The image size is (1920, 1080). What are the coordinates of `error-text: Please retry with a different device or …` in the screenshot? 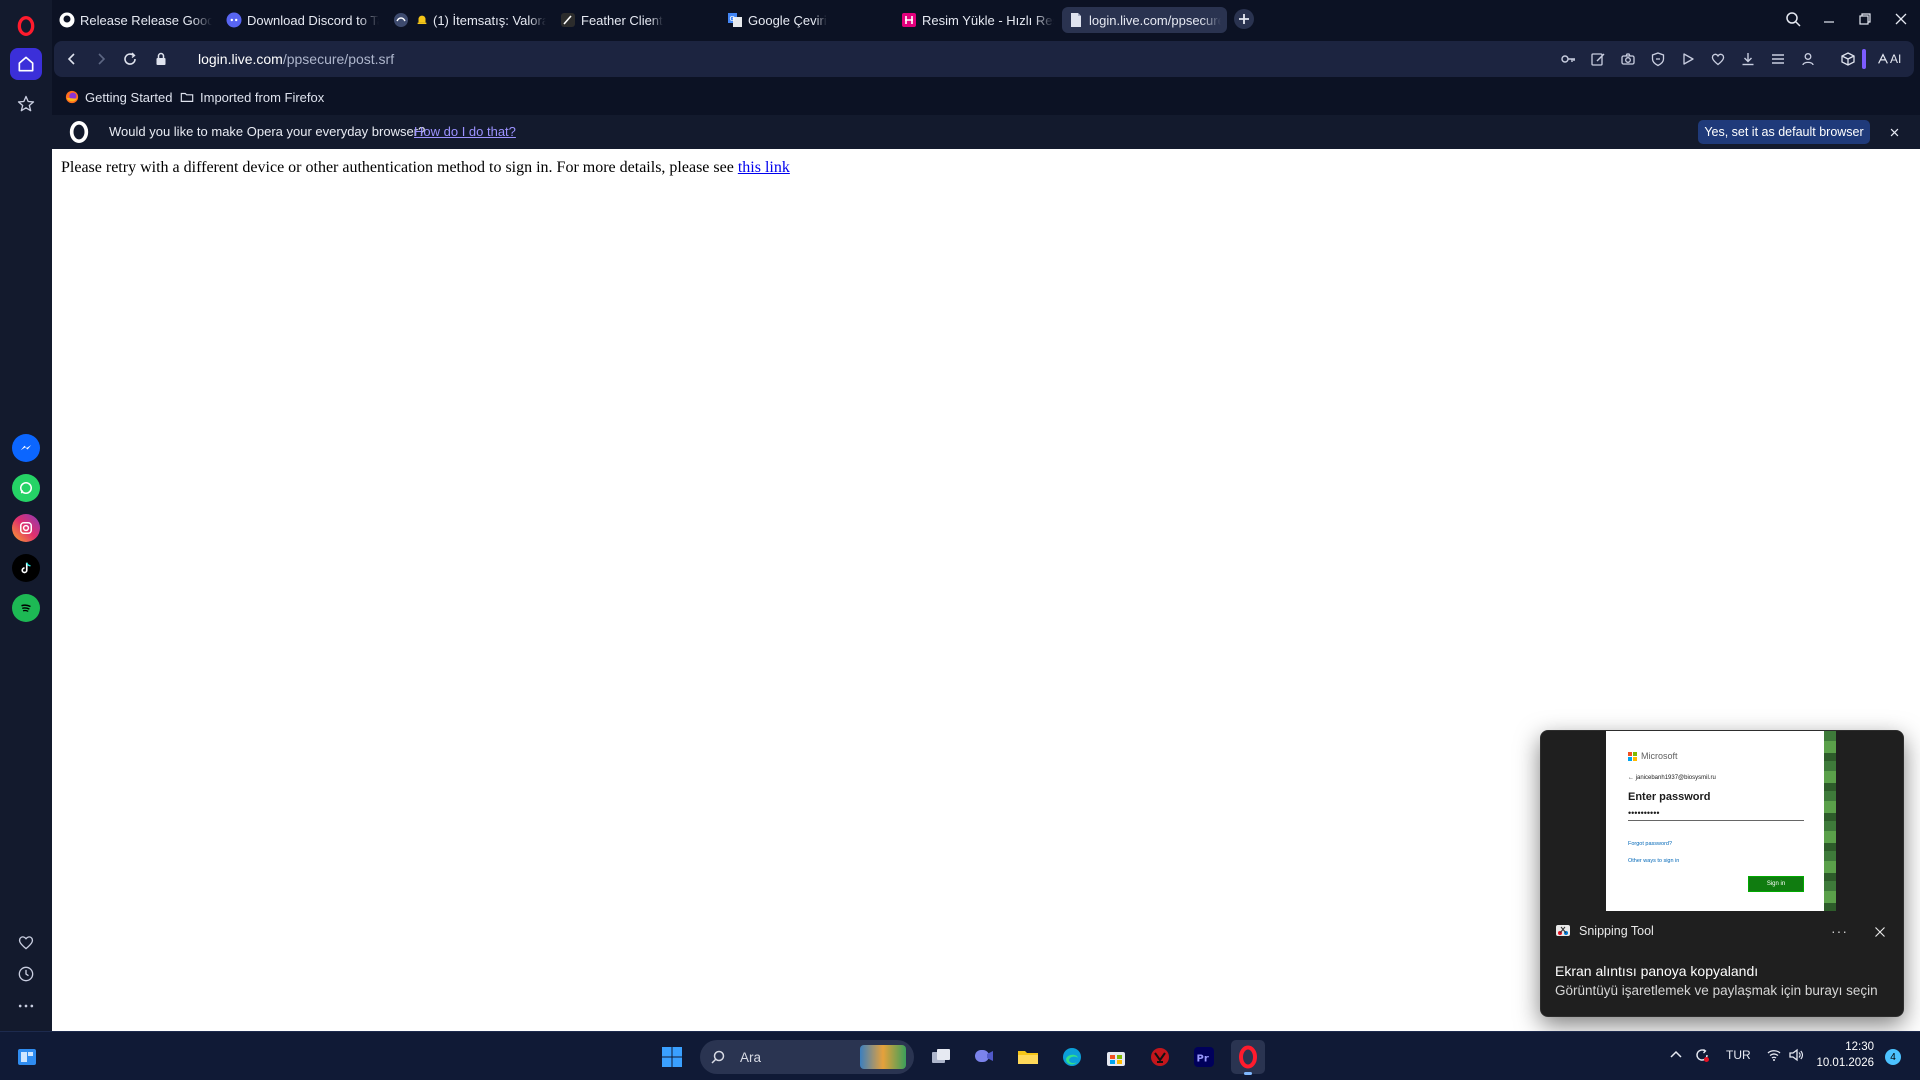 It's located at (399, 167).